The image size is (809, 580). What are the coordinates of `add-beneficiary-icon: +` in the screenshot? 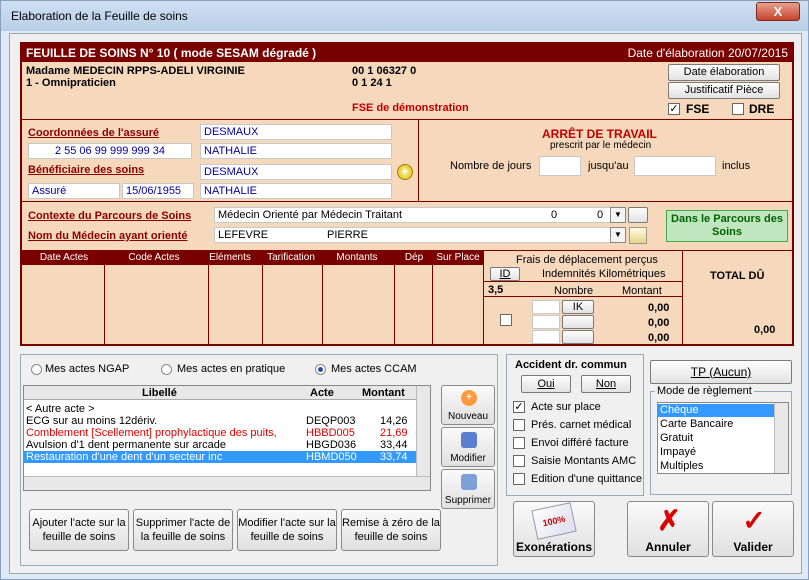 It's located at (405, 172).